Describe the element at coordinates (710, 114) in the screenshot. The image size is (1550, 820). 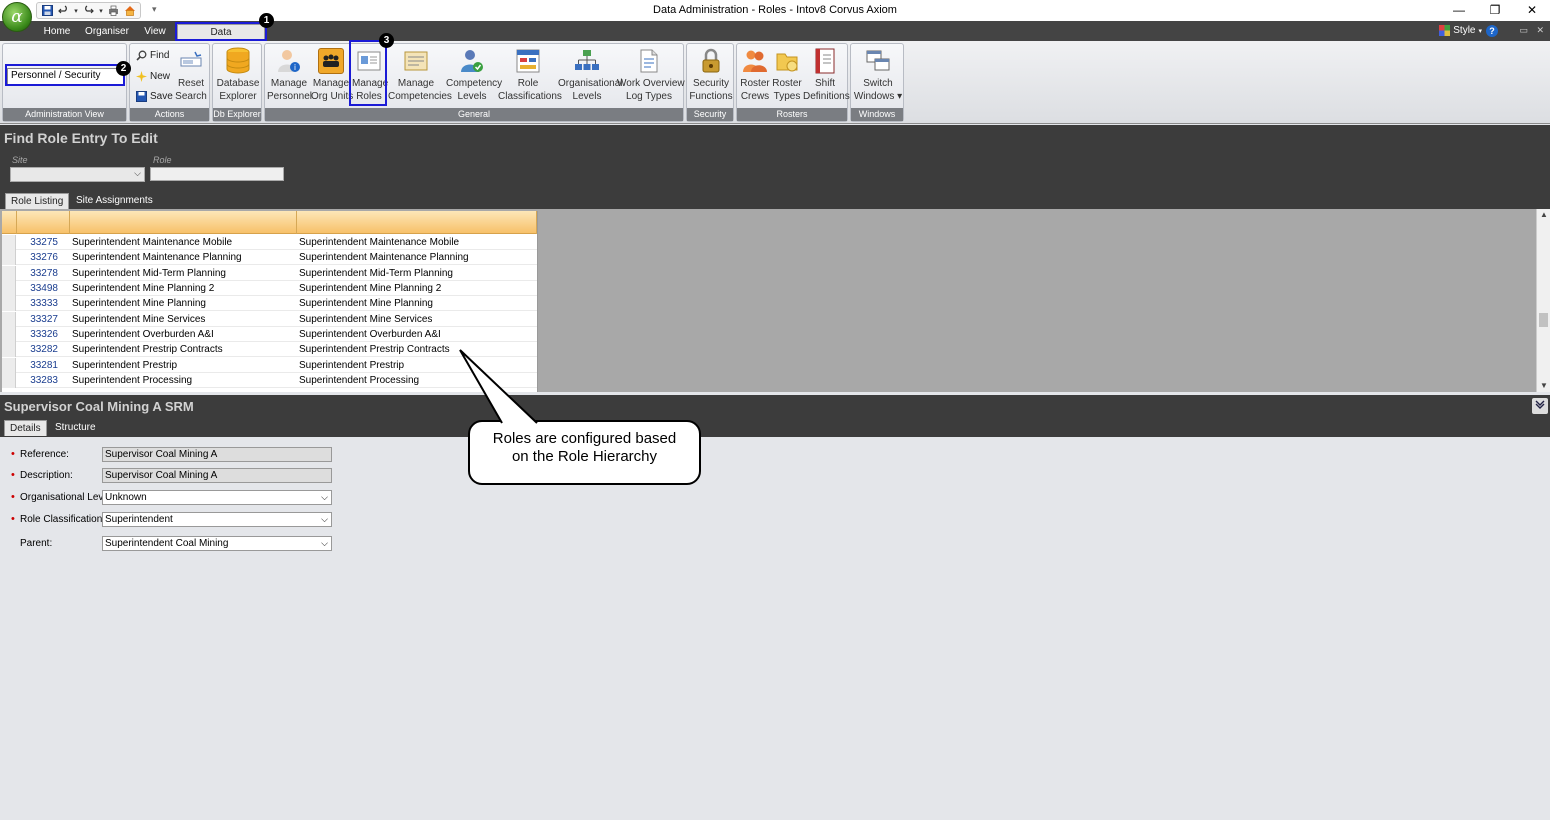
I see `group-label-security: Security` at that location.